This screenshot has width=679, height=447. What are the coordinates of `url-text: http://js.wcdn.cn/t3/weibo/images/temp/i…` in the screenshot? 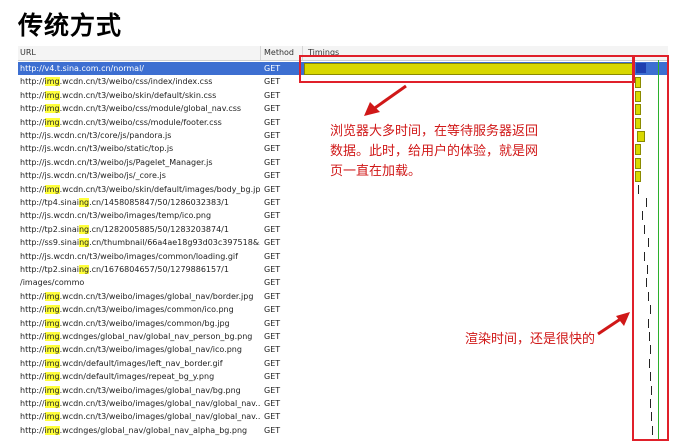 It's located at (116, 216).